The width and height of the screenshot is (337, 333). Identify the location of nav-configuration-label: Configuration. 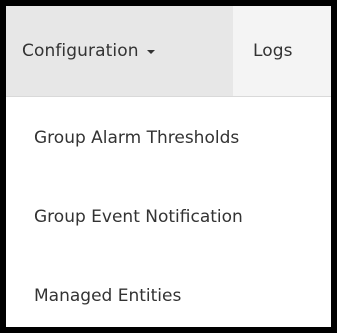
(80, 51).